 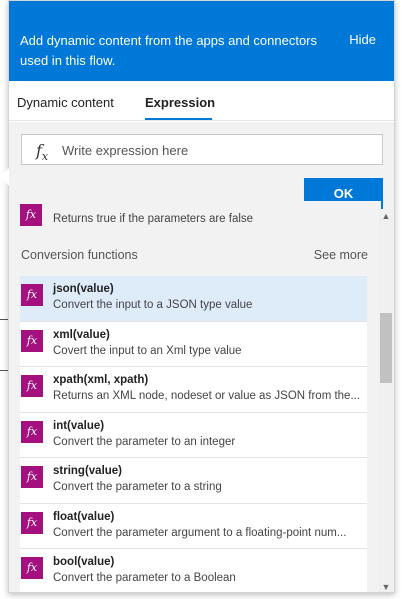 What do you see at coordinates (65, 102) in the screenshot?
I see `tab-dynamic-content: Dynamic content` at bounding box center [65, 102].